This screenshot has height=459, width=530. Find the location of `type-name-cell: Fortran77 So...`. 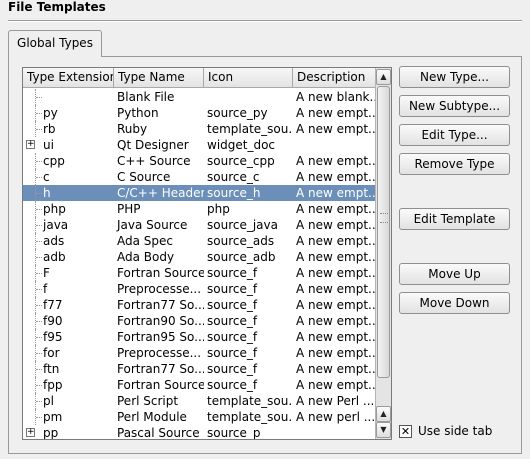

type-name-cell: Fortran77 So... is located at coordinates (159, 369).